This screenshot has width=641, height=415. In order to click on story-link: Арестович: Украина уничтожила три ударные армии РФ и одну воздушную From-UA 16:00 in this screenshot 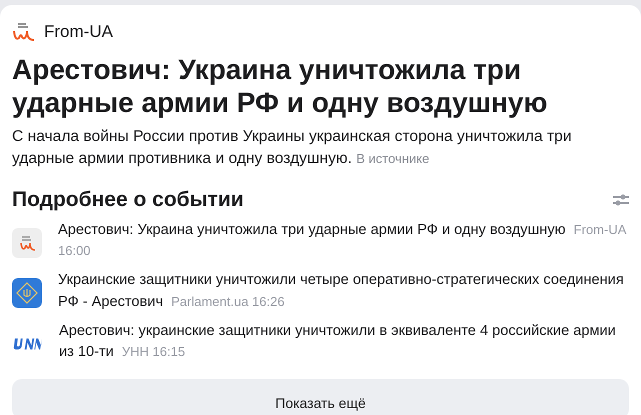, I will do `click(343, 241)`.